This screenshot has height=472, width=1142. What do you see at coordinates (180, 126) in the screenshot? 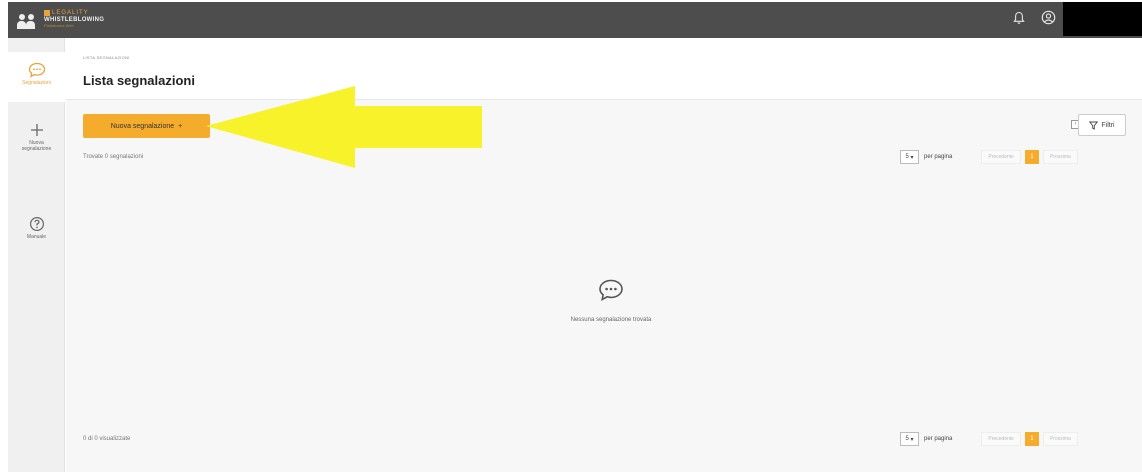
I see `plus-icon: +` at bounding box center [180, 126].